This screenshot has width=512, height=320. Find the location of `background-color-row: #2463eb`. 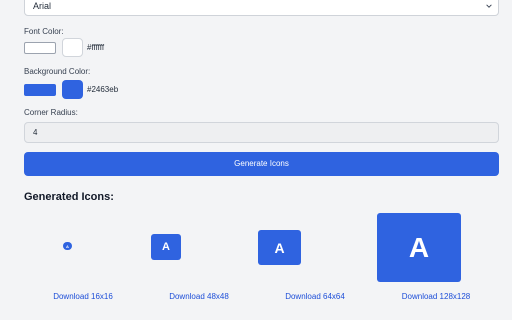

background-color-row: #2463eb is located at coordinates (71, 89).